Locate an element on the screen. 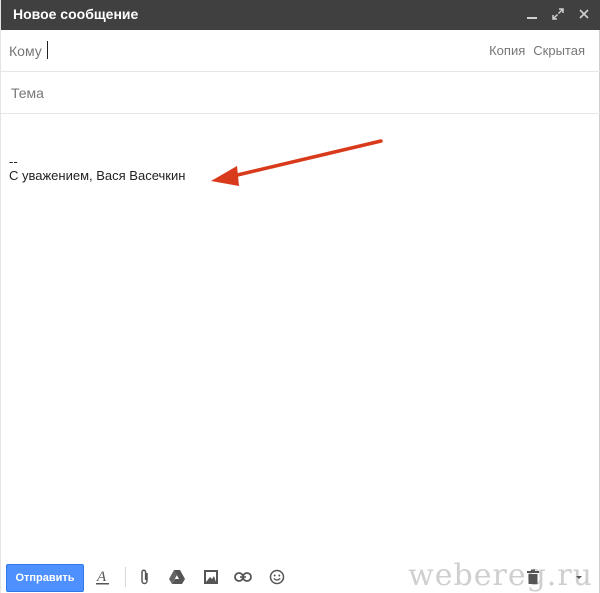 The height and width of the screenshot is (593, 600). expand-icon is located at coordinates (558, 14).